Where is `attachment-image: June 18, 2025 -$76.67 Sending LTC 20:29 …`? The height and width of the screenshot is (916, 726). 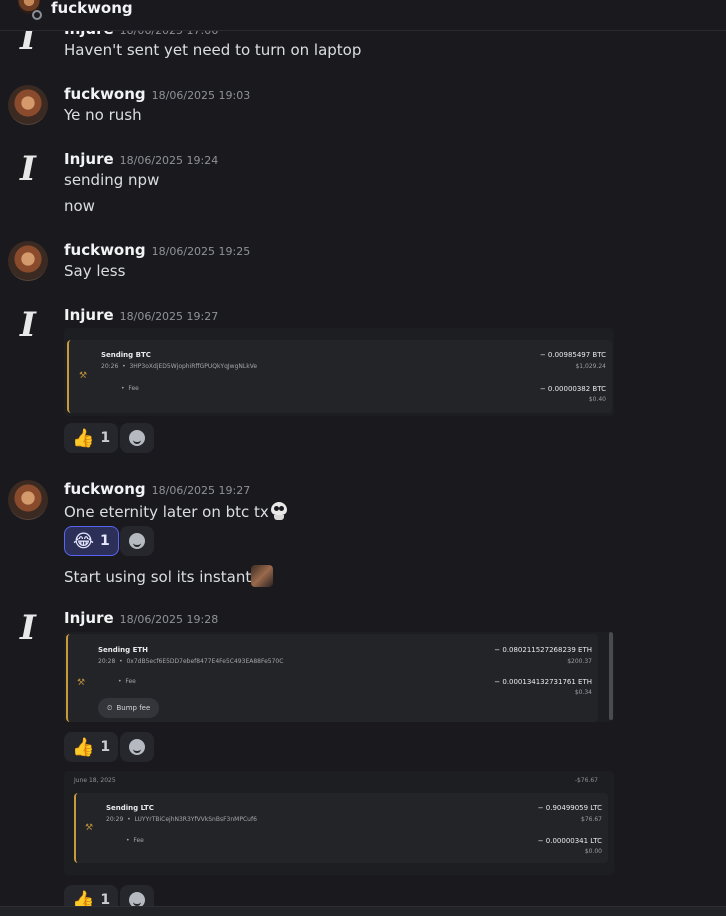
attachment-image: June 18, 2025 -$76.67 Sending LTC 20:29 … is located at coordinates (339, 823).